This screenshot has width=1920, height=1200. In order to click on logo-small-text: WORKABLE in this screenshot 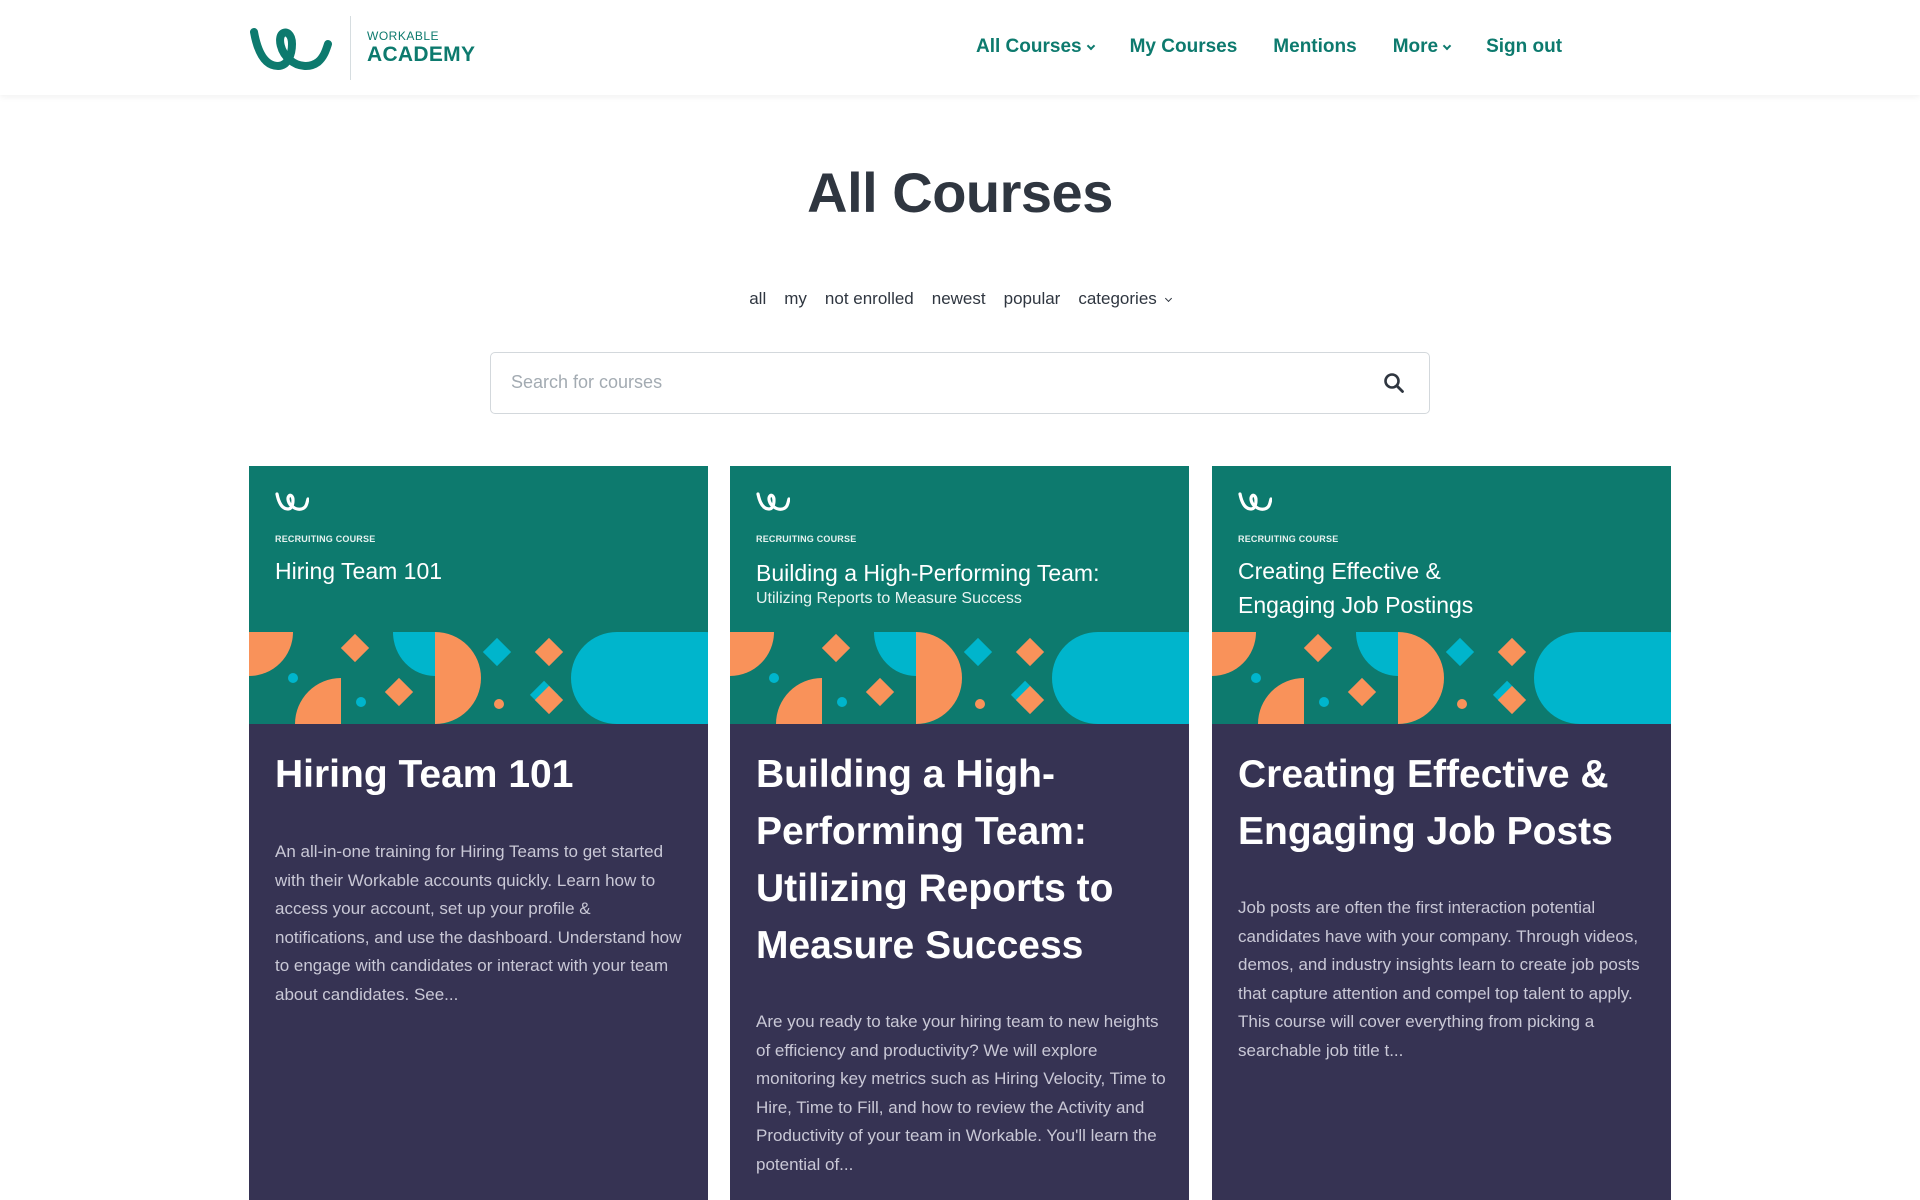, I will do `click(403, 36)`.